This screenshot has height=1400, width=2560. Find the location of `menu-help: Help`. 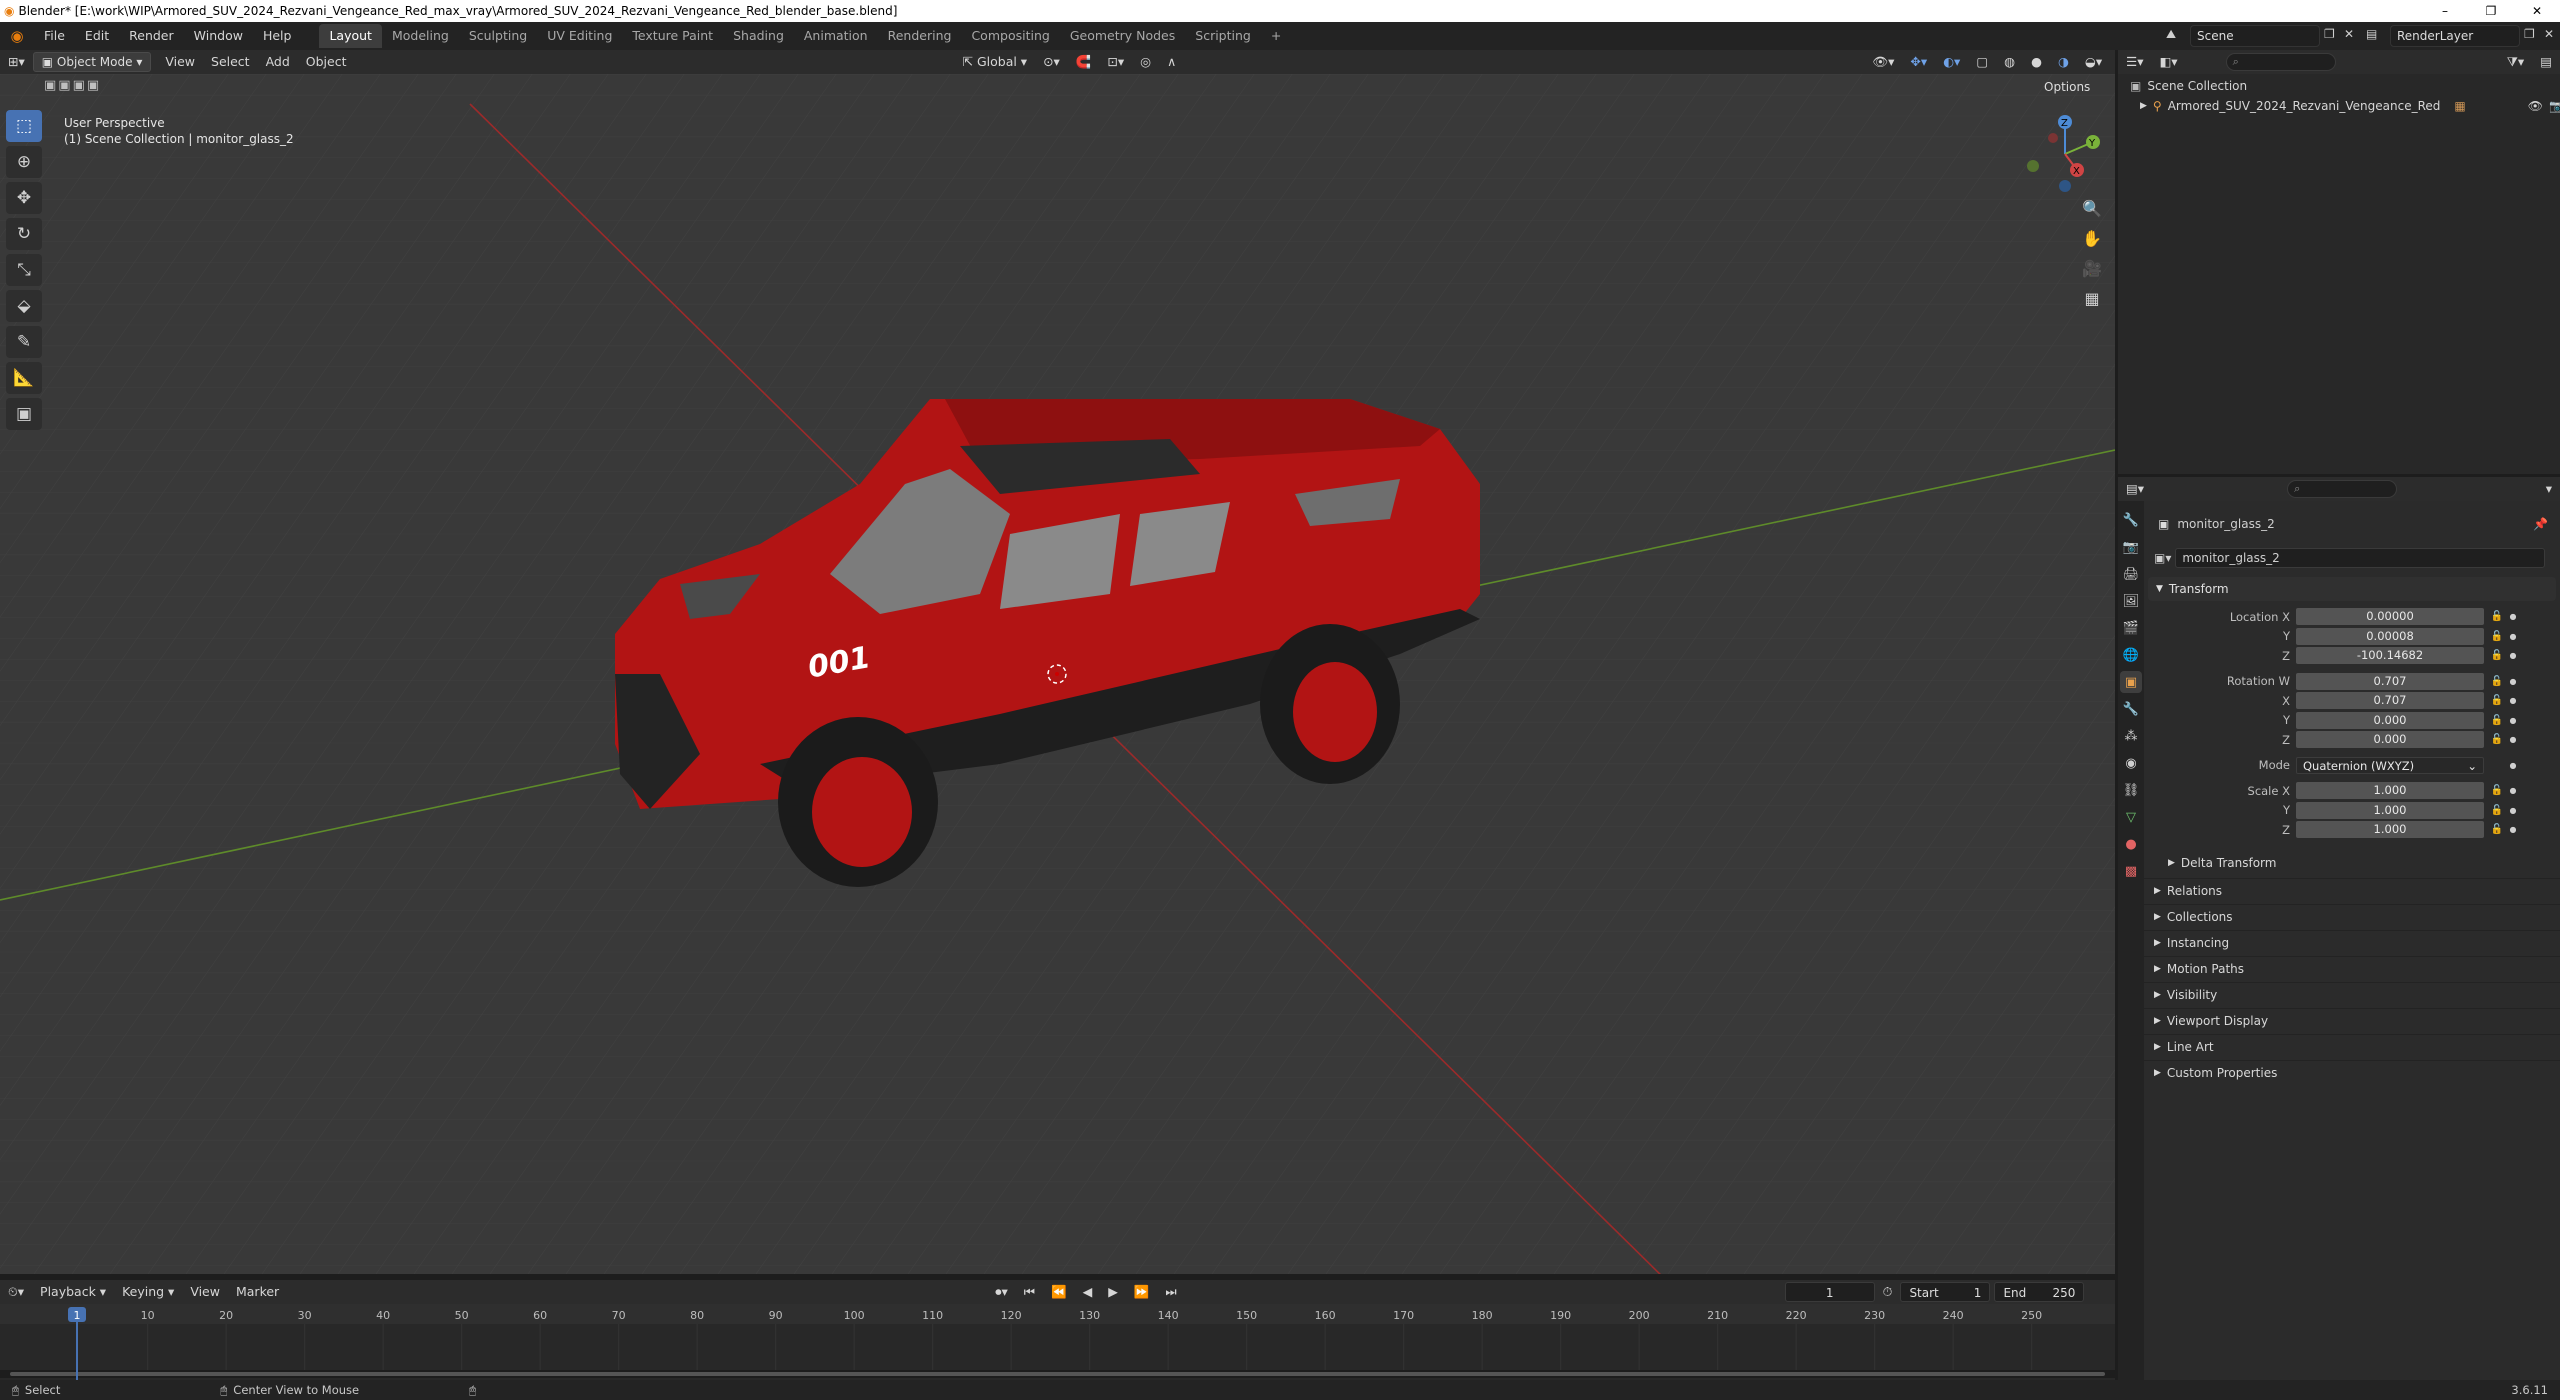

menu-help: Help is located at coordinates (277, 36).